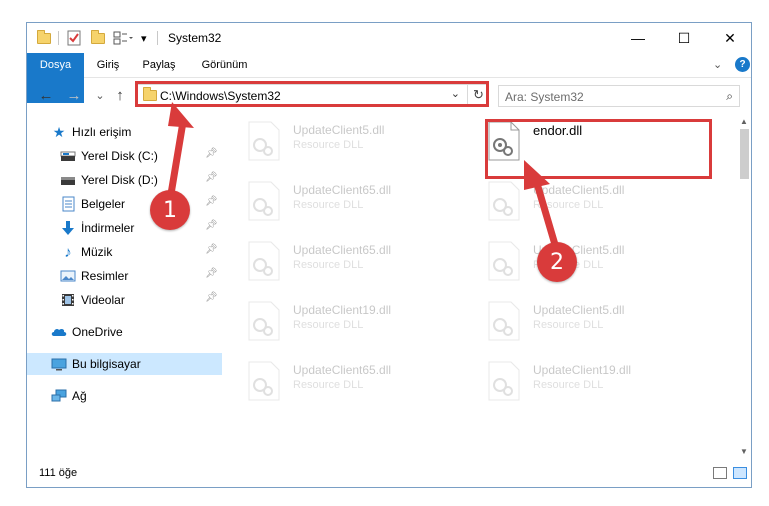 The width and height of the screenshot is (769, 506). Describe the element at coordinates (740, 473) in the screenshot. I see `large-icons-view-icon` at that location.